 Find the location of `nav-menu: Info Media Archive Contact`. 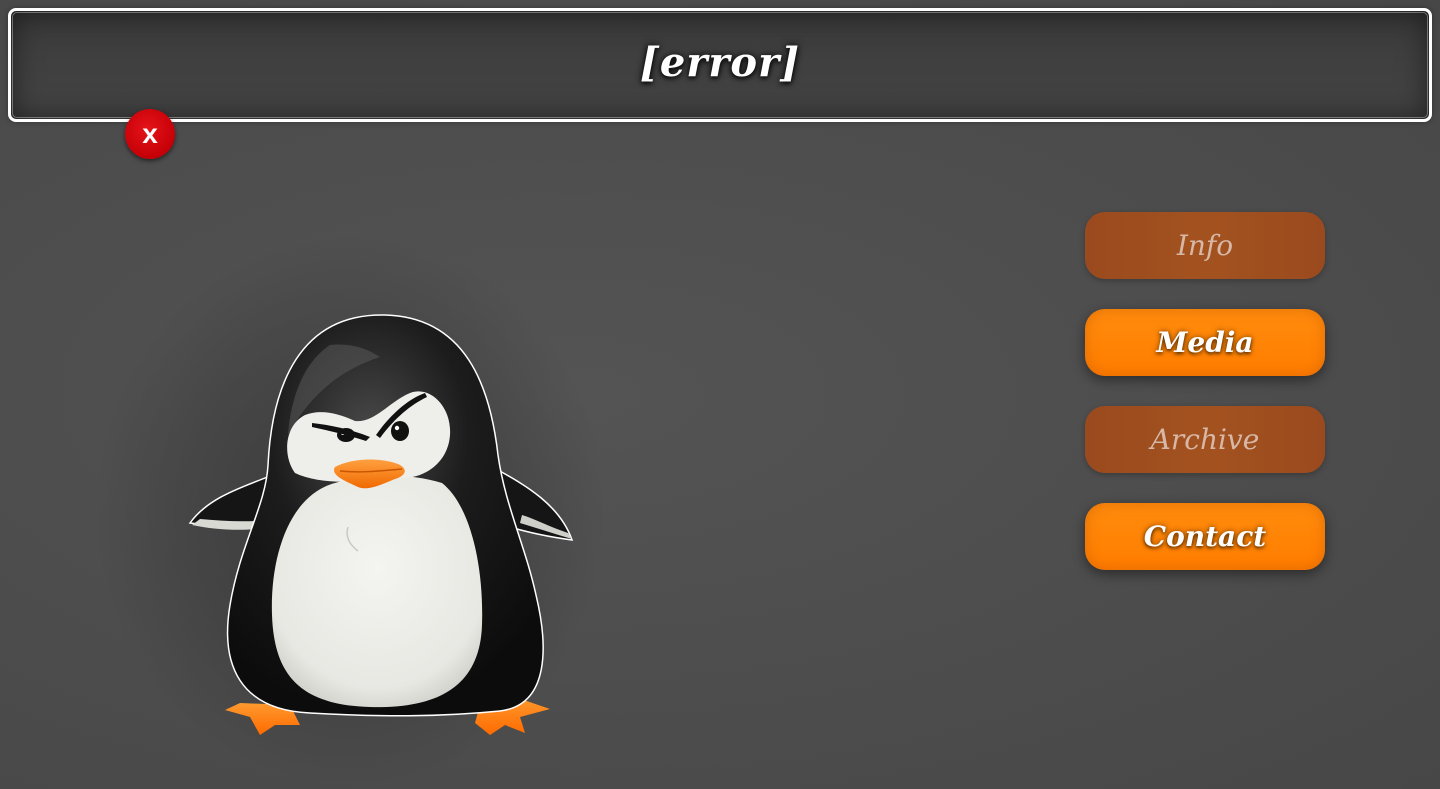

nav-menu: Info Media Archive Contact is located at coordinates (1205, 406).